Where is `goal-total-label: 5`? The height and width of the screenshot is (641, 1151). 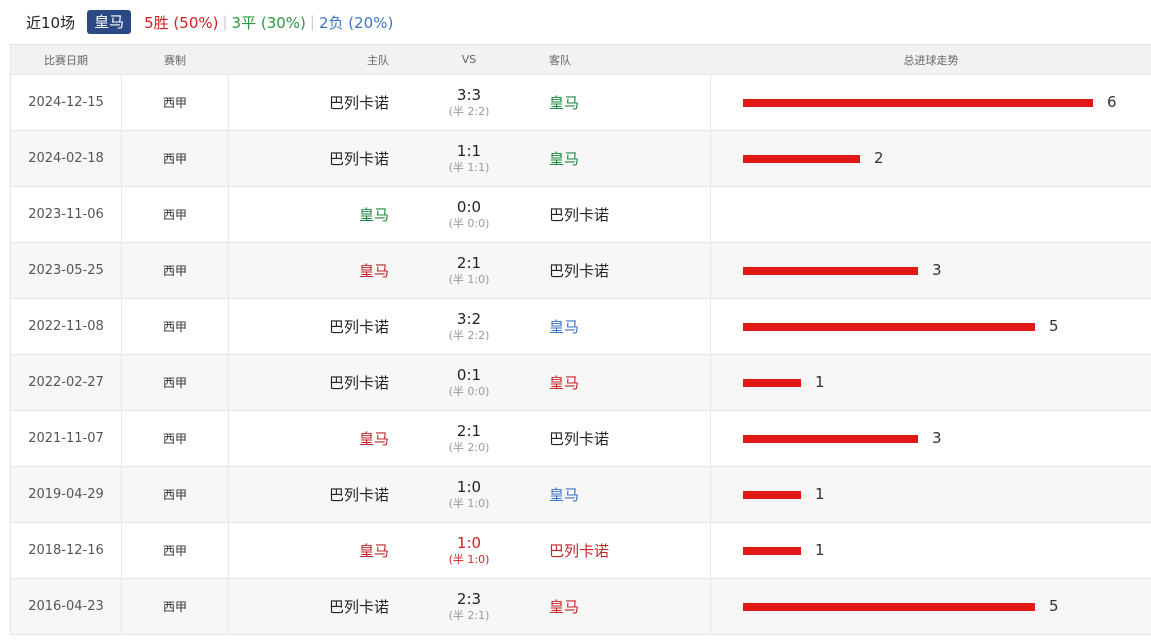
goal-total-label: 5 is located at coordinates (1054, 326).